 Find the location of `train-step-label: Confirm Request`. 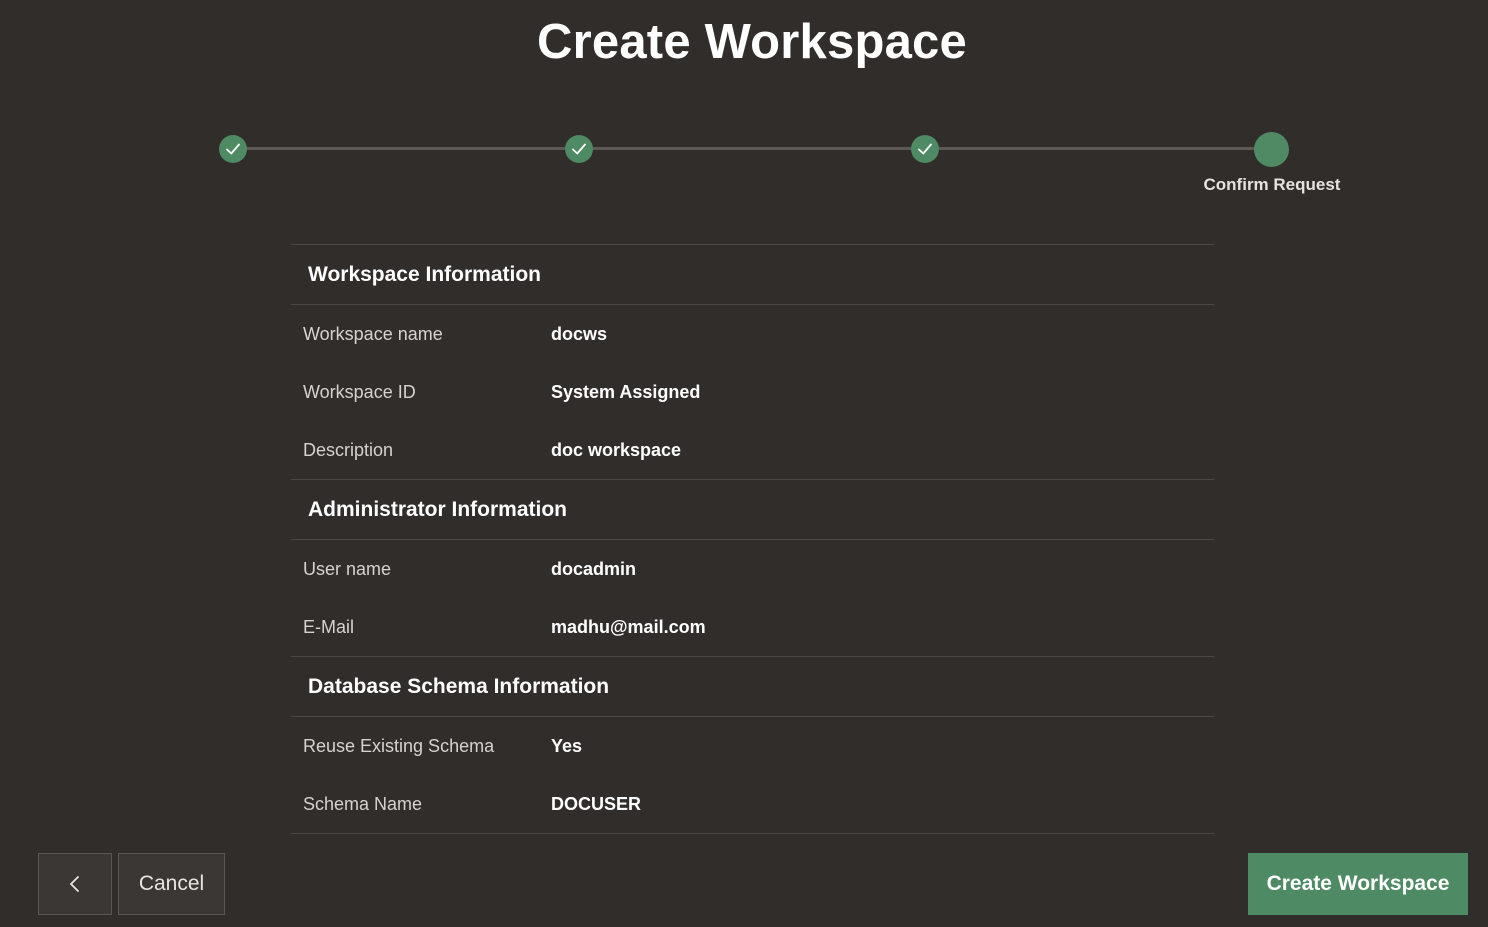

train-step-label: Confirm Request is located at coordinates (1272, 184).